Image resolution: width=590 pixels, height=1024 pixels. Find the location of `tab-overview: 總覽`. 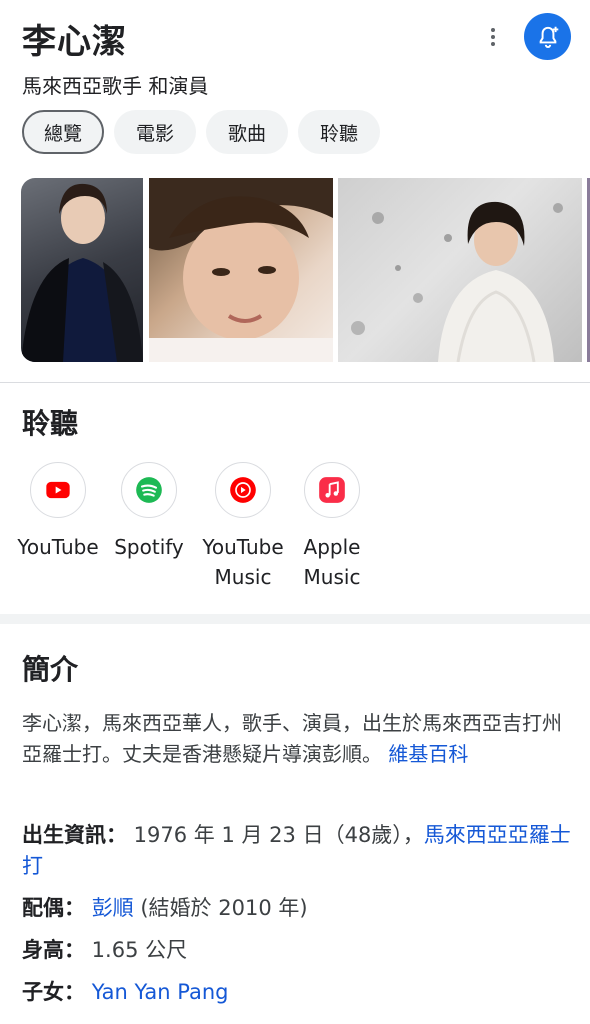

tab-overview: 總覽 is located at coordinates (63, 132).